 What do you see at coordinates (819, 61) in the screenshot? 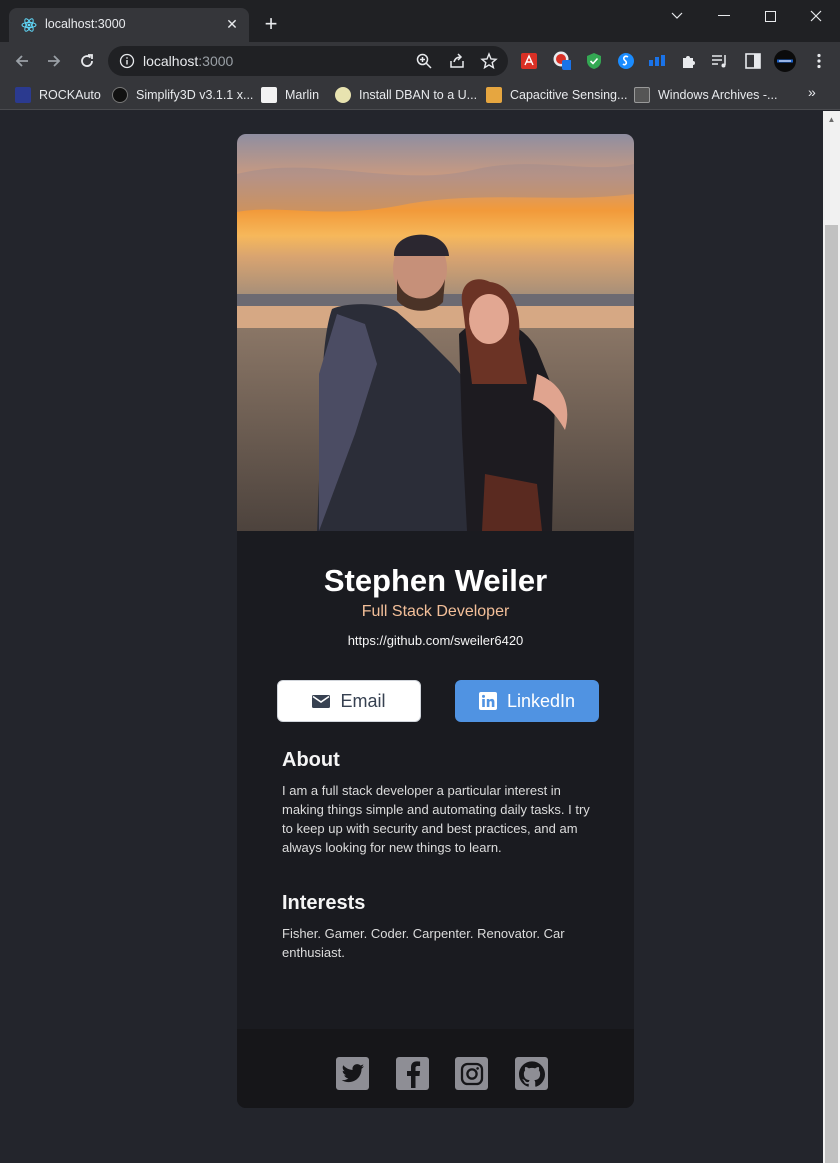
I see `browser-menu-icon` at bounding box center [819, 61].